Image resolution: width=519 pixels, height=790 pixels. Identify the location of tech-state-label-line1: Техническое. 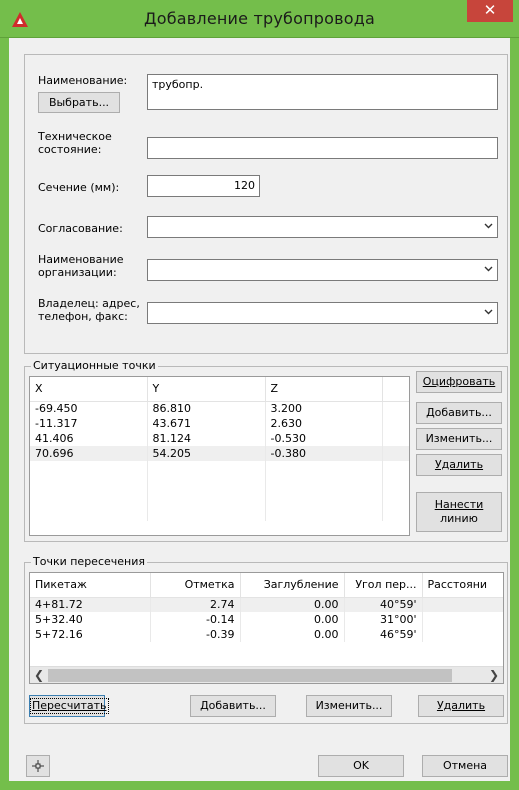
(75, 136).